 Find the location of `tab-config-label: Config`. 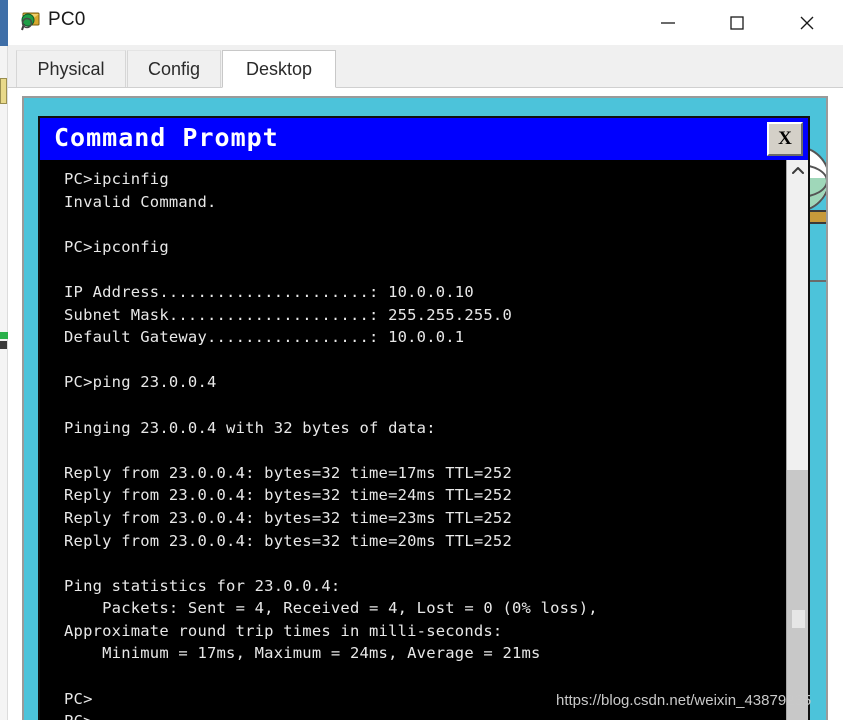

tab-config-label: Config is located at coordinates (174, 68).